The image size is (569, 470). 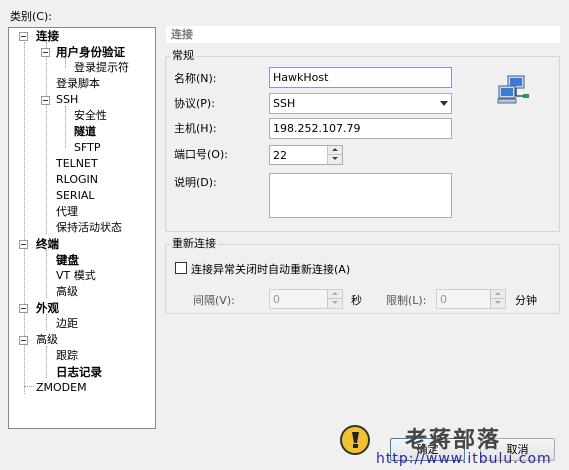 I want to click on tree-item-terminal: 终端, so click(x=47, y=244).